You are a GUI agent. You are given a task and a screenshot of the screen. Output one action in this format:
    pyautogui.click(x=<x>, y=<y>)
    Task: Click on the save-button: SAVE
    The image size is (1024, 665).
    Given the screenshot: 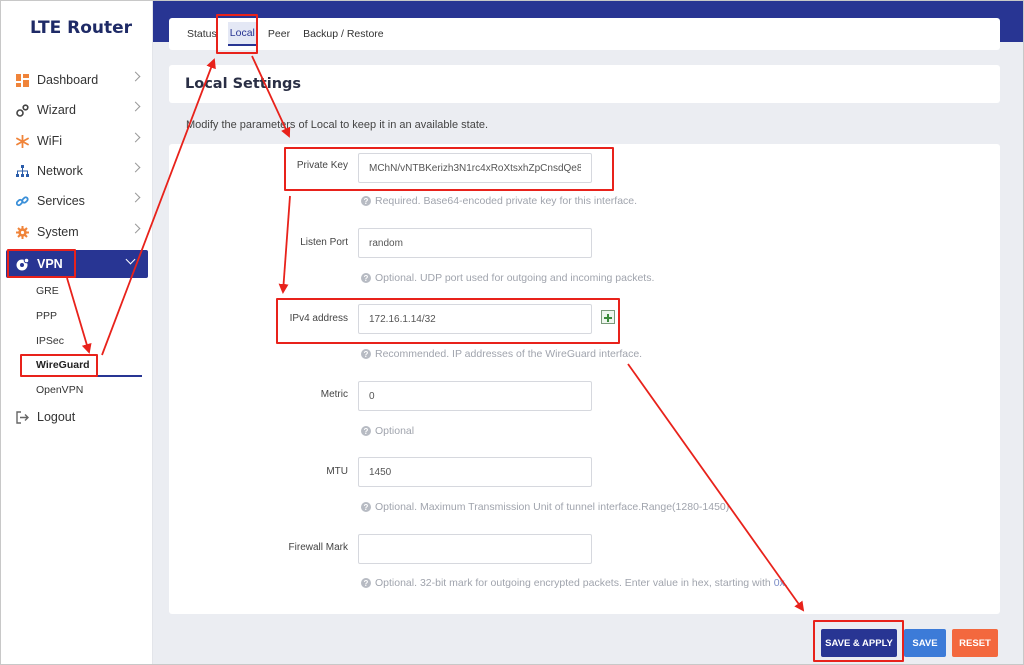 What is the action you would take?
    pyautogui.click(x=925, y=643)
    